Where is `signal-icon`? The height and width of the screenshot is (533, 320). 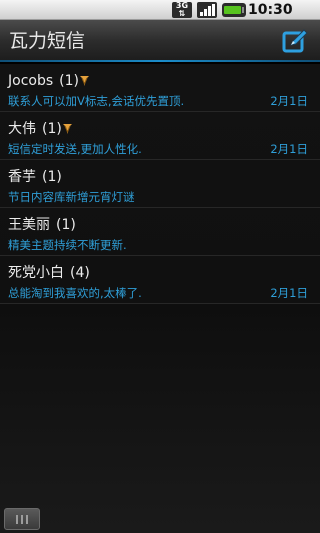
signal-icon is located at coordinates (207, 10).